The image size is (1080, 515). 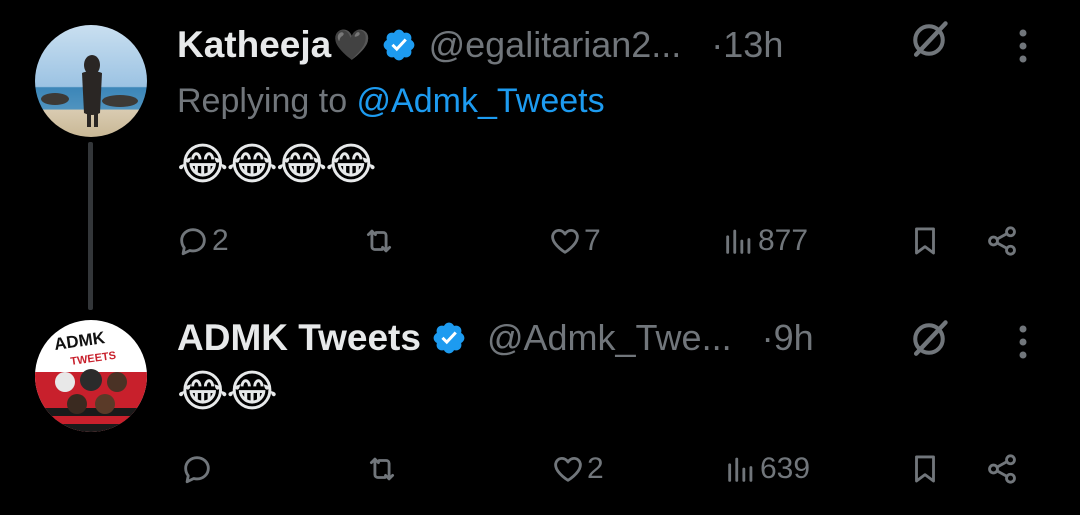 What do you see at coordinates (747, 45) in the screenshot?
I see `timestamp: ·13h` at bounding box center [747, 45].